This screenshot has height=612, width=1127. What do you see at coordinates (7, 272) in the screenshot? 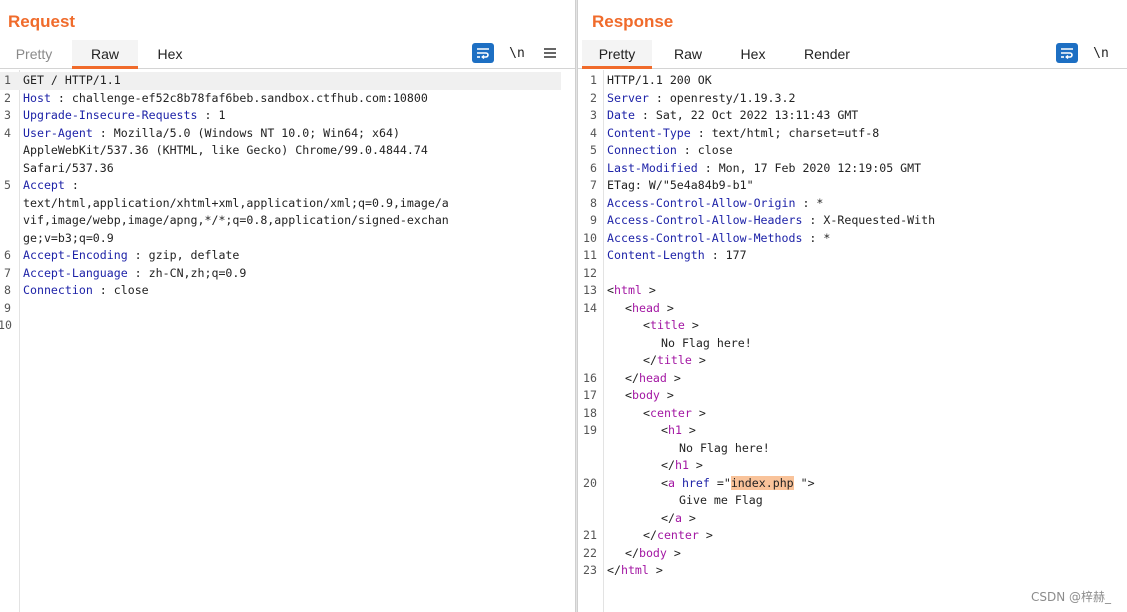
I see `line-number: 7` at bounding box center [7, 272].